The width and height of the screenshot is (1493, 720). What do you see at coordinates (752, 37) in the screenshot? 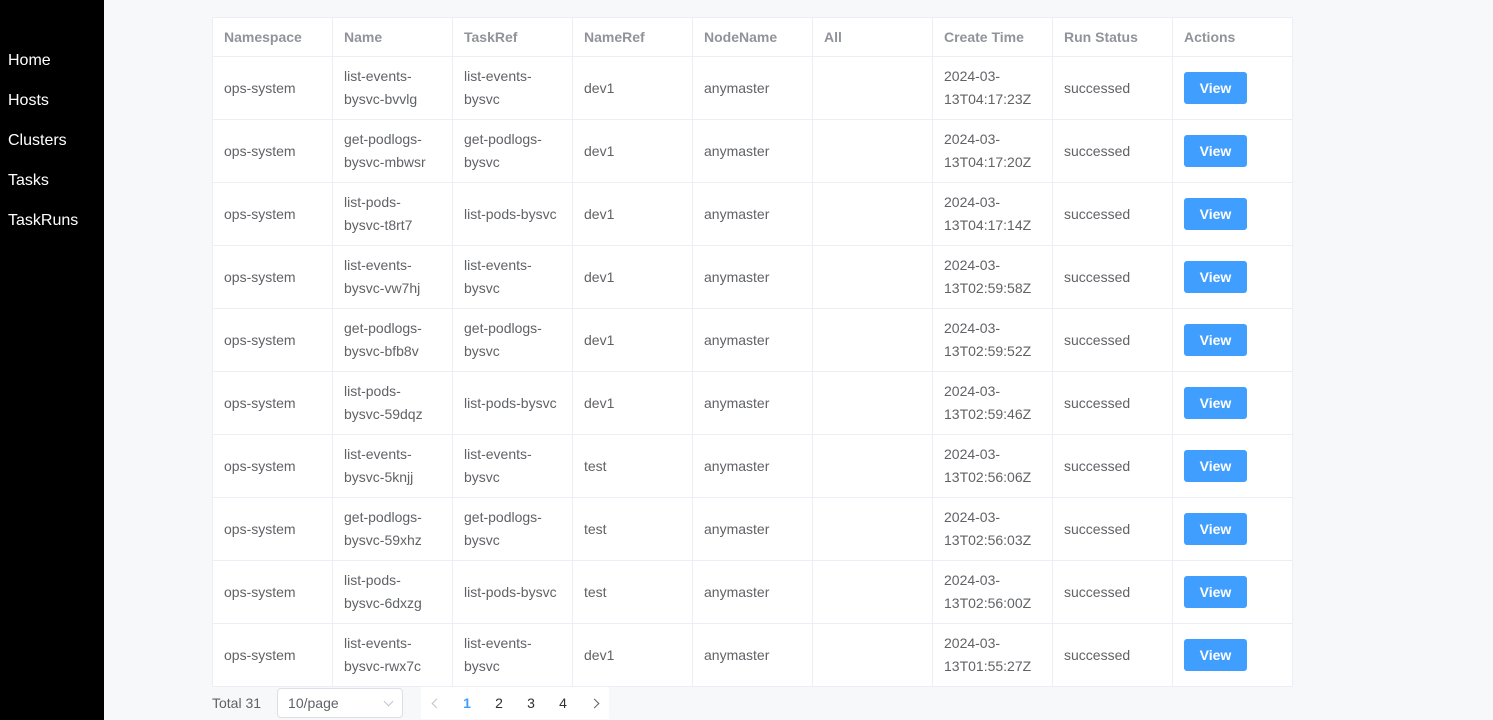
I see `header-nodename: NodeName` at bounding box center [752, 37].